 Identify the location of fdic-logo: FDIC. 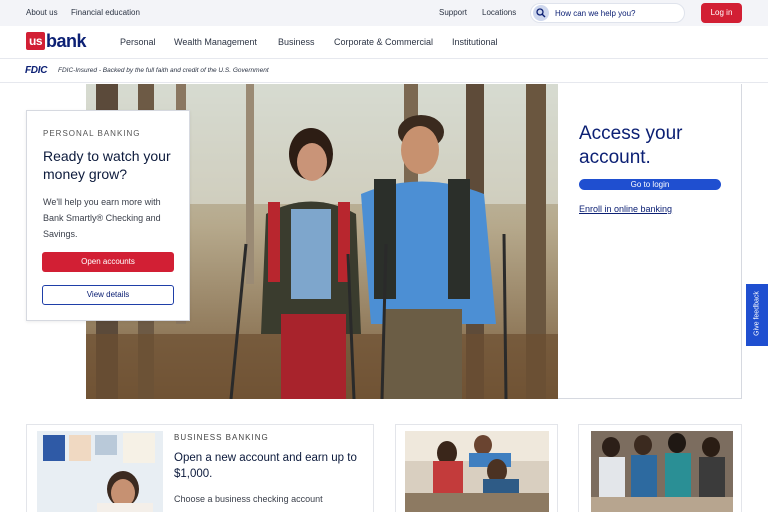
(36, 70).